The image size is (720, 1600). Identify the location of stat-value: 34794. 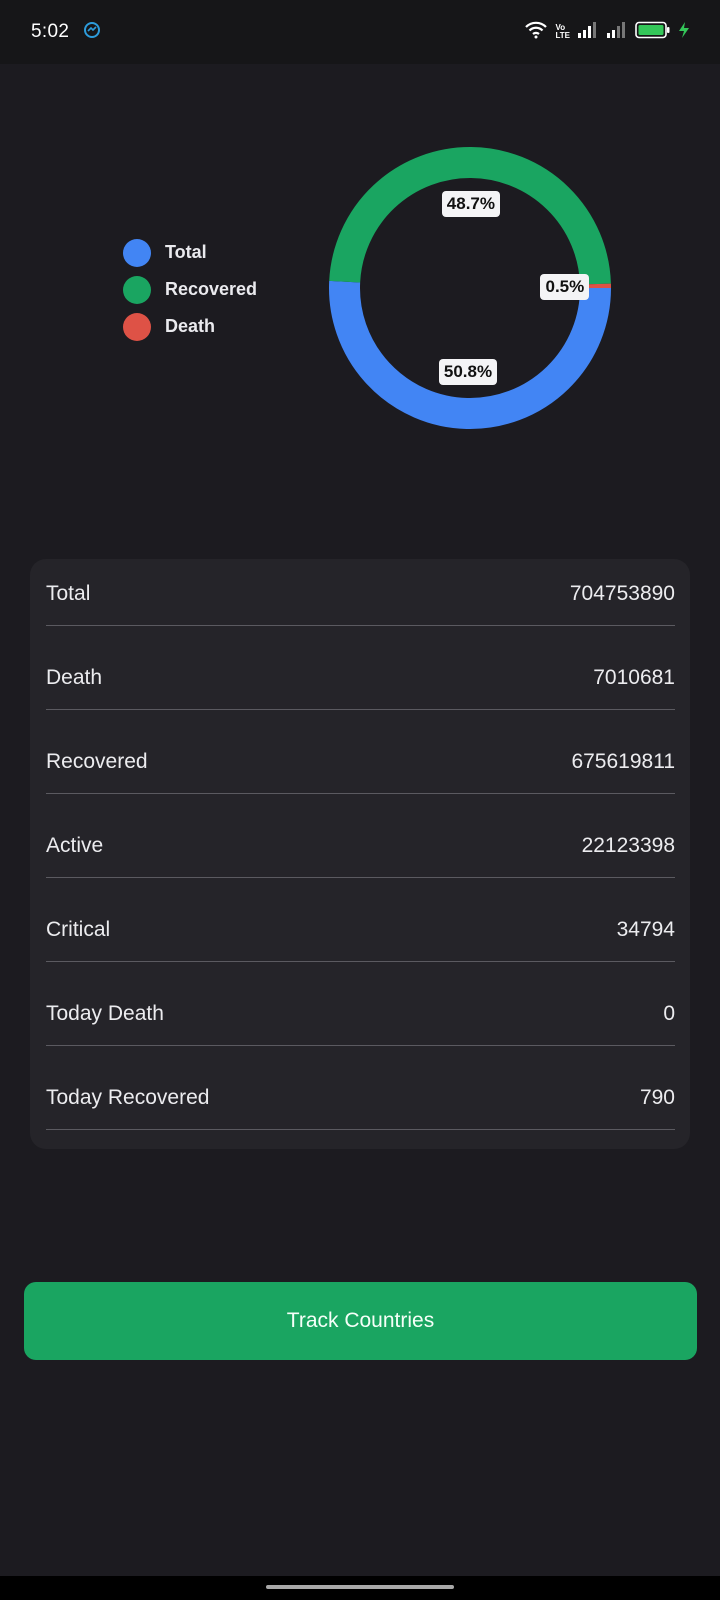
(645, 929).